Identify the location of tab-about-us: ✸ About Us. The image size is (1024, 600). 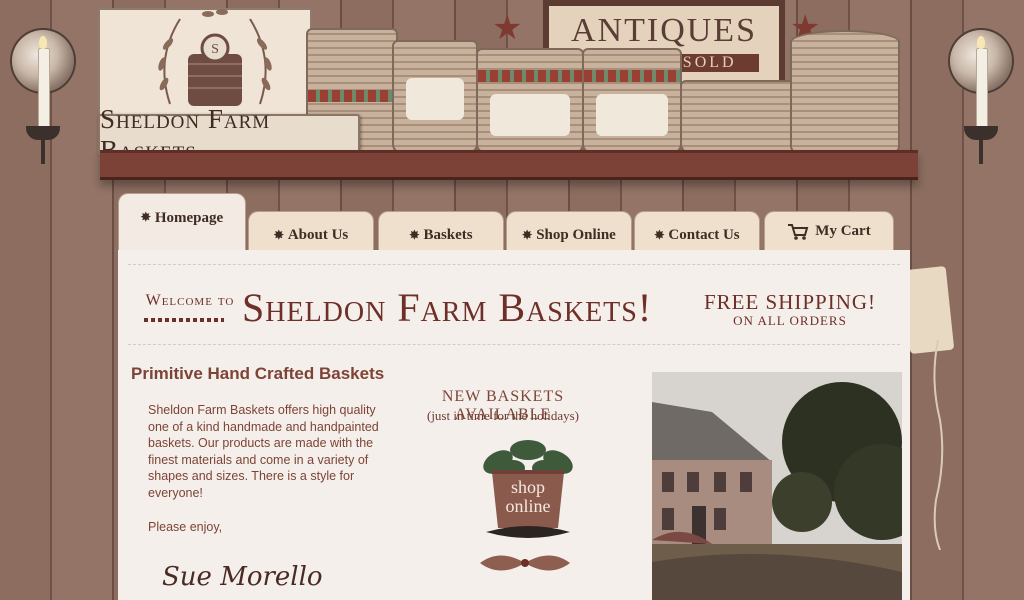
(311, 231).